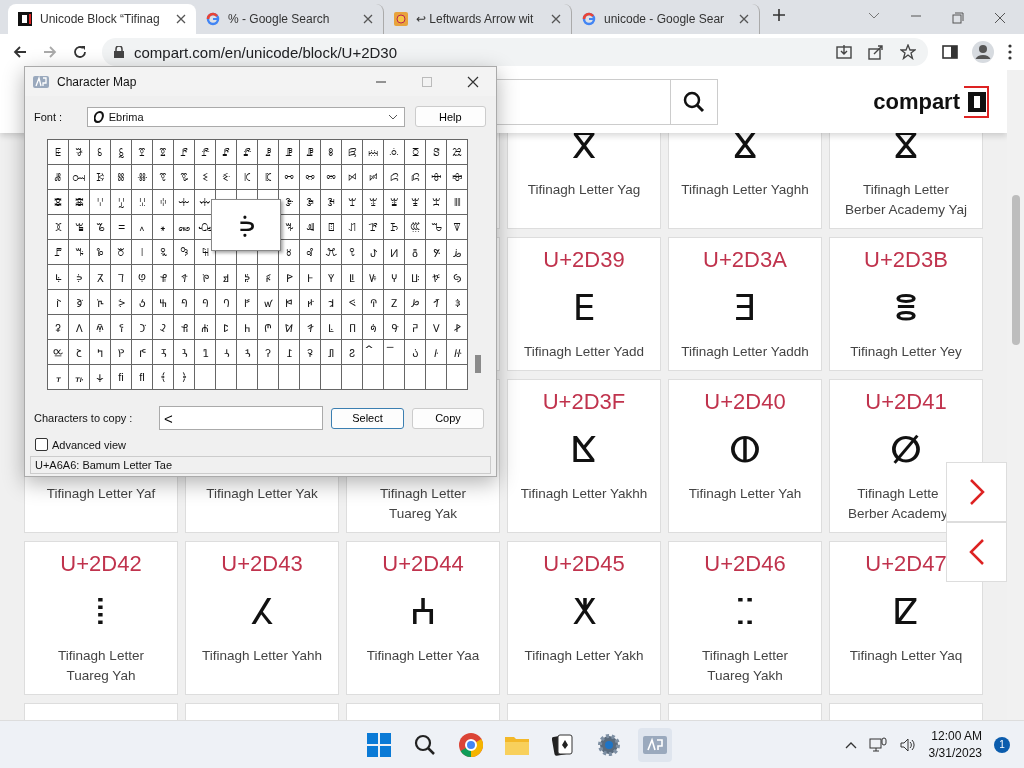 The height and width of the screenshot is (768, 1024). What do you see at coordinates (79, 202) in the screenshot?
I see `character-cell: ꗶ` at bounding box center [79, 202].